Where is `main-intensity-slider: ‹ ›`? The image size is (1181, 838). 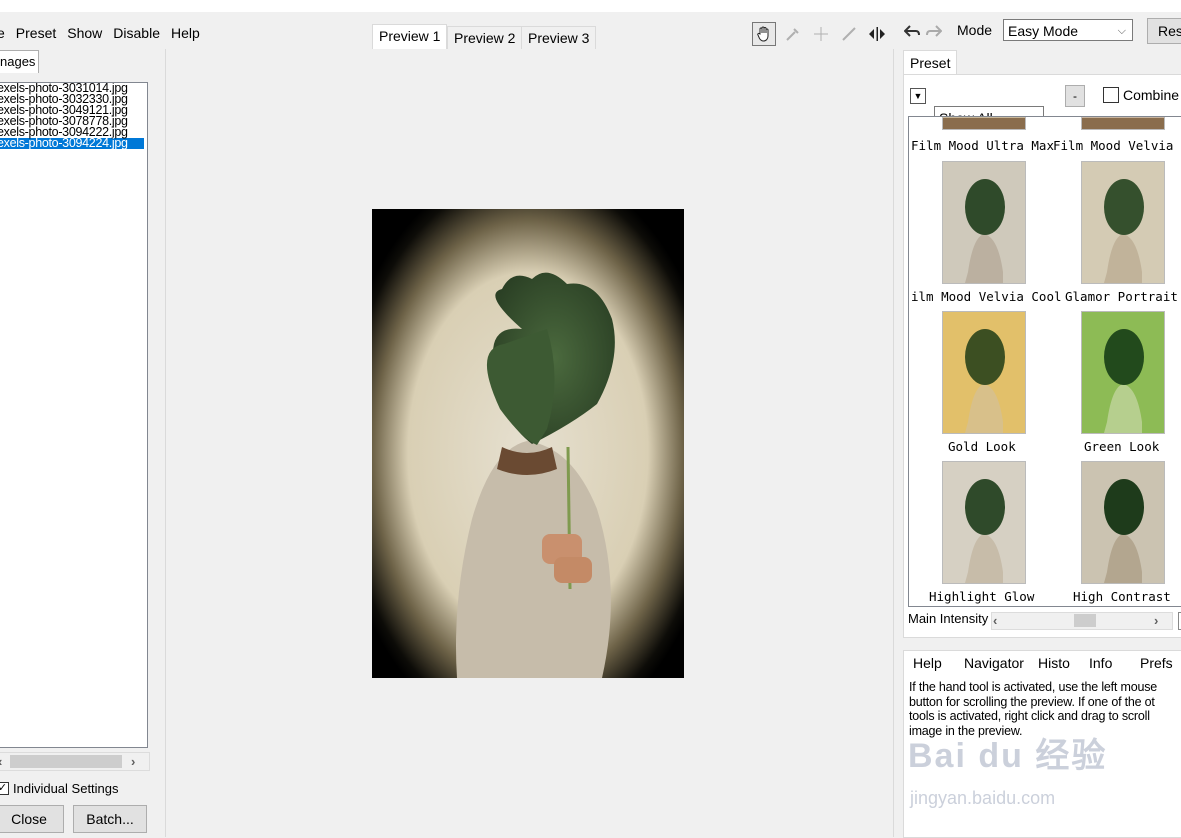
main-intensity-slider: ‹ › is located at coordinates (1082, 621).